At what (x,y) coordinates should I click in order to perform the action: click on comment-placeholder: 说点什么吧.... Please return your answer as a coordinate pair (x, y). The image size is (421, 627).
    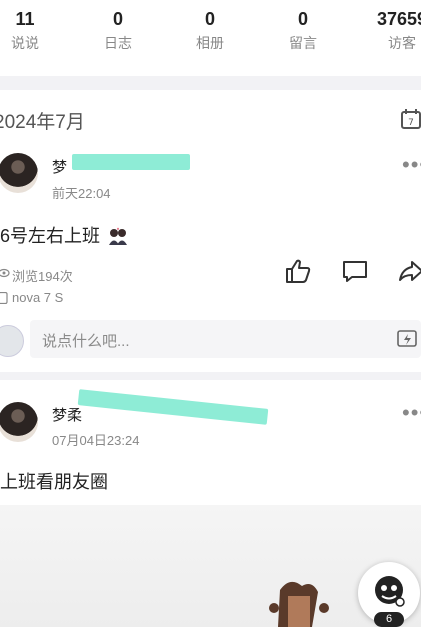
    Looking at the image, I should click on (86, 341).